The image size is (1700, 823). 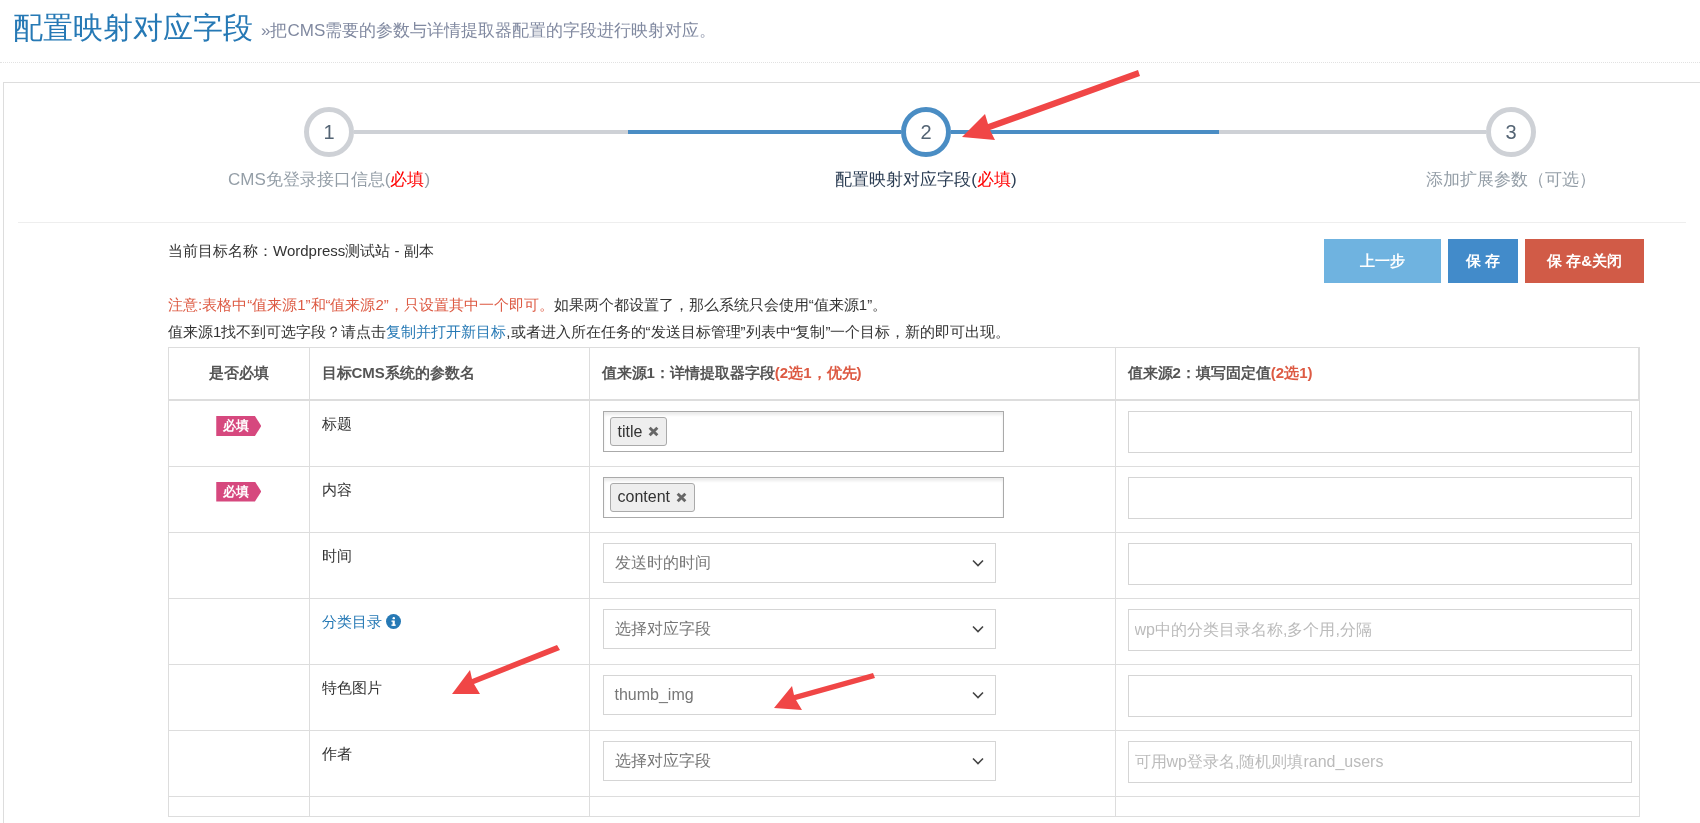 I want to click on field-select: thumb_img, so click(x=799, y=694).